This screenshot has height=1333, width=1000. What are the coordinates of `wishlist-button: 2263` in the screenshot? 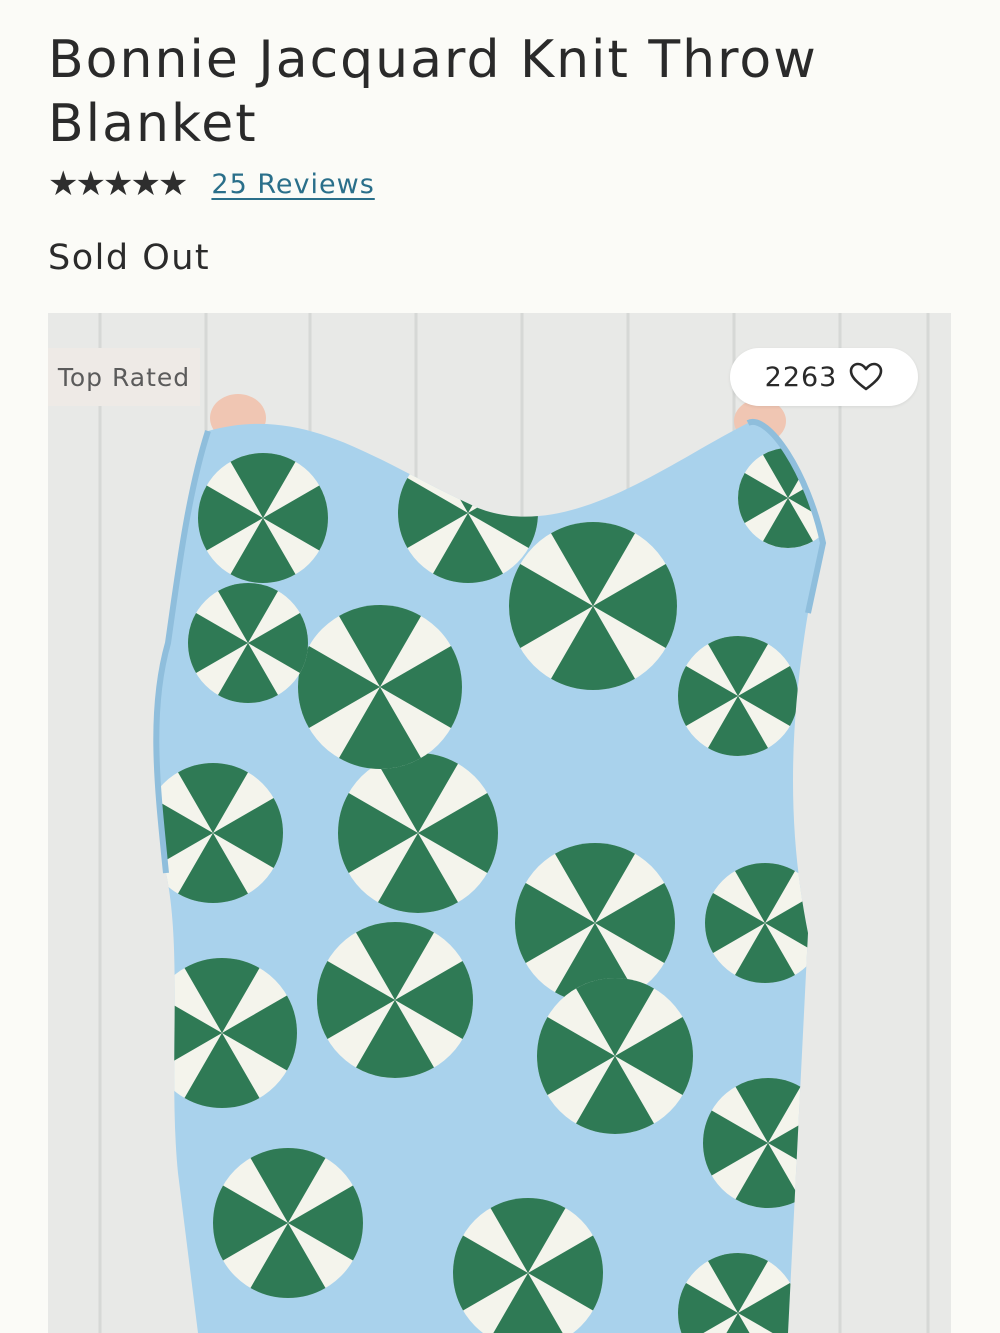 It's located at (824, 377).